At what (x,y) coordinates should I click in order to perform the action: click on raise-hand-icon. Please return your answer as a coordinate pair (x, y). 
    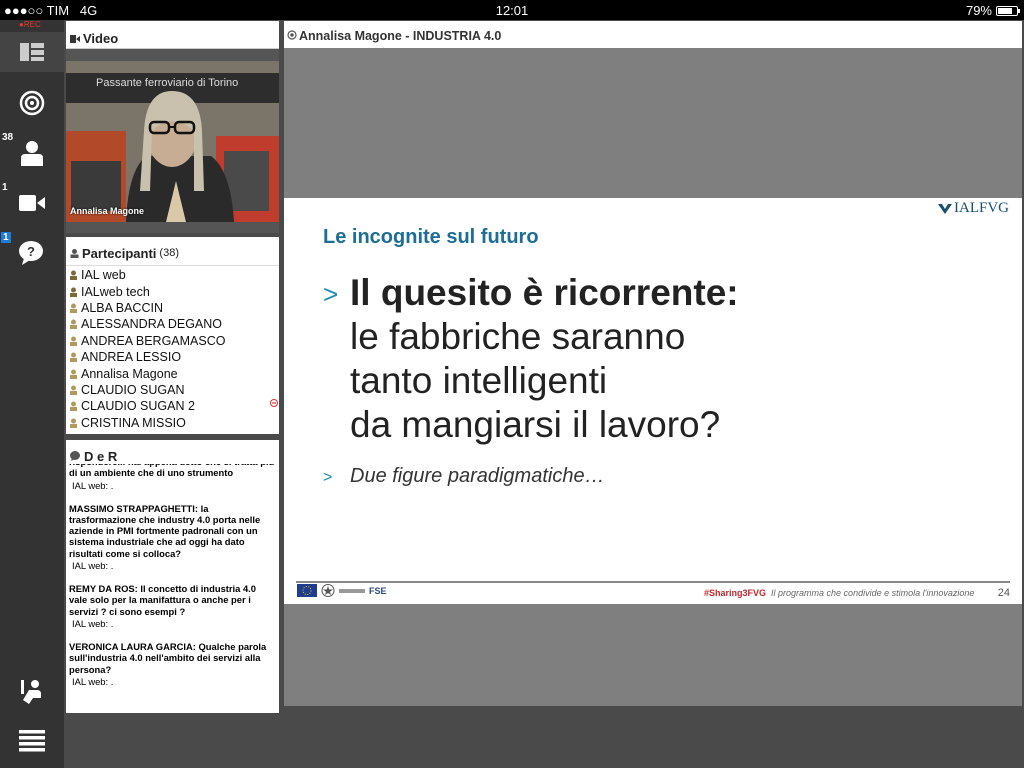
    Looking at the image, I should click on (31, 692).